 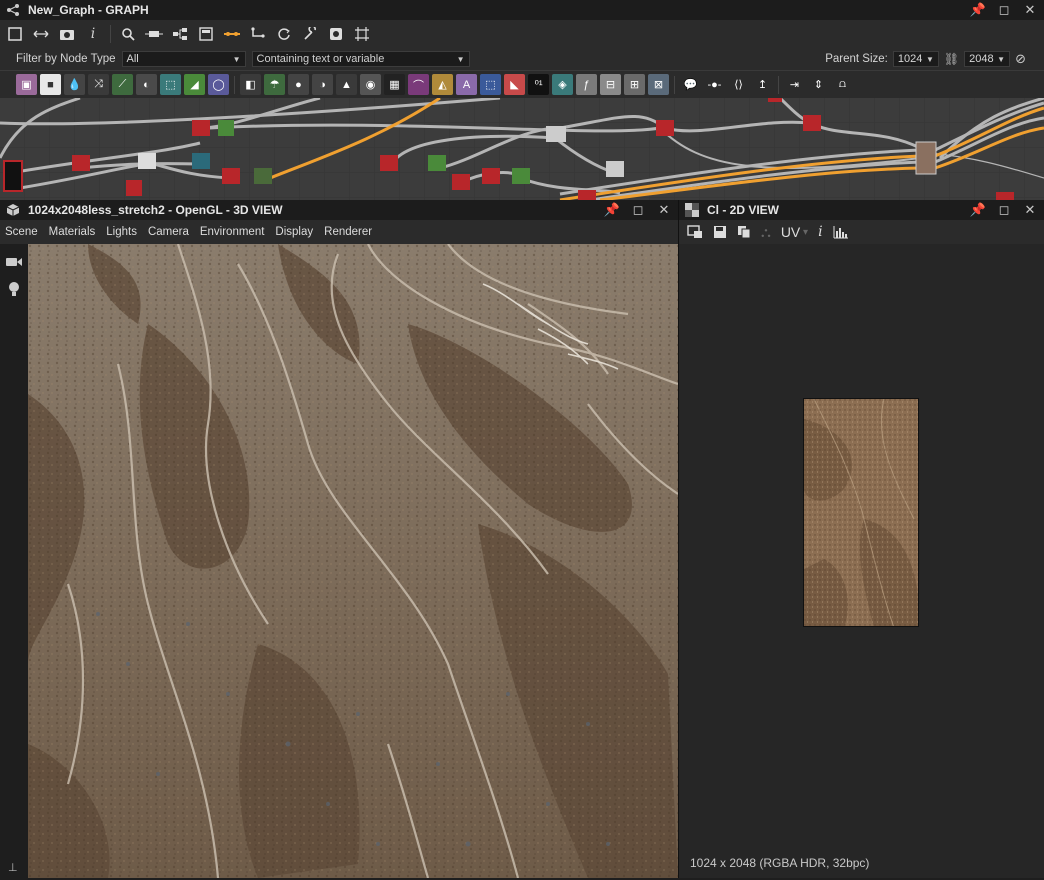 What do you see at coordinates (744, 232) in the screenshot?
I see `copy-icon` at bounding box center [744, 232].